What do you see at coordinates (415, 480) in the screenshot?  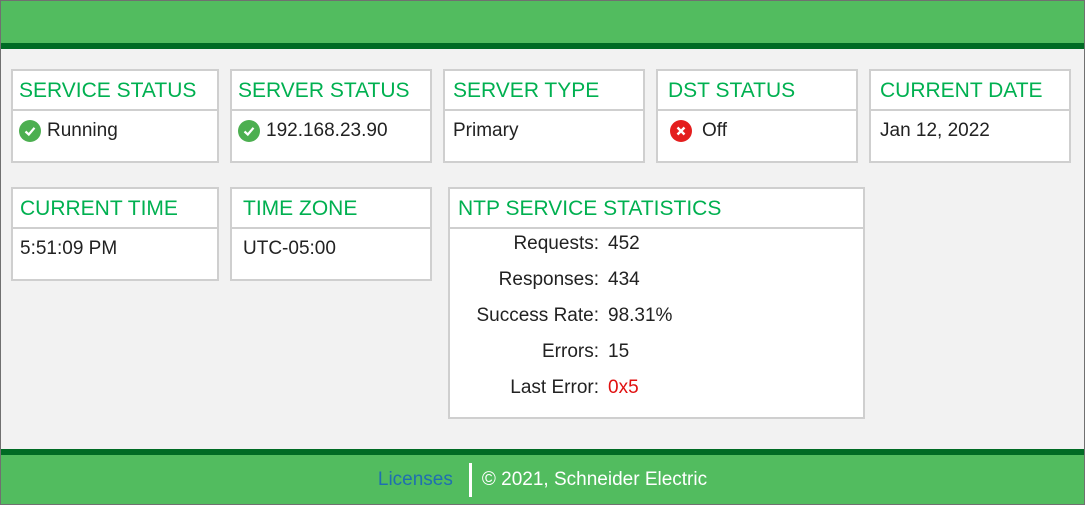 I see `licenses-link: Licenses` at bounding box center [415, 480].